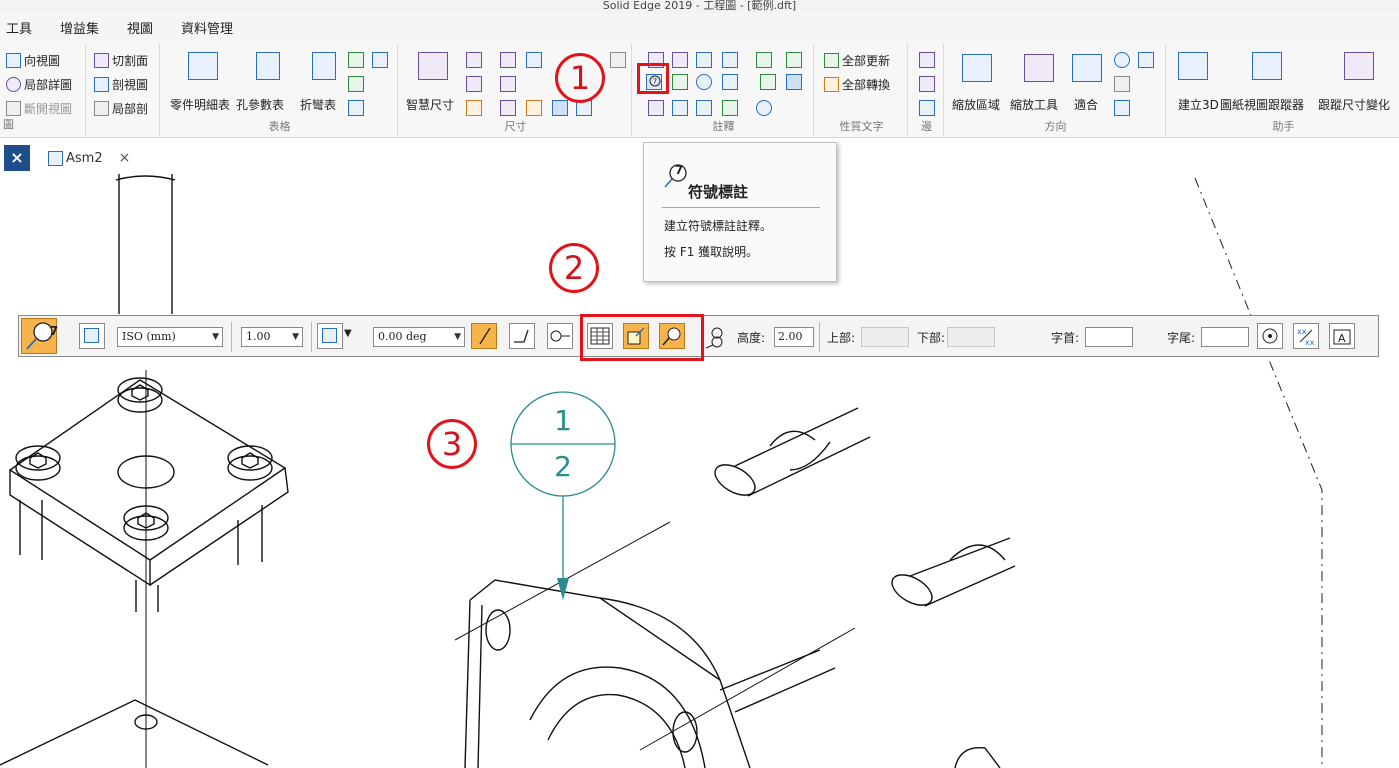 Image resolution: width=1399 pixels, height=768 pixels. Describe the element at coordinates (857, 60) in the screenshot. I see `update-all-button: 全部更新` at that location.